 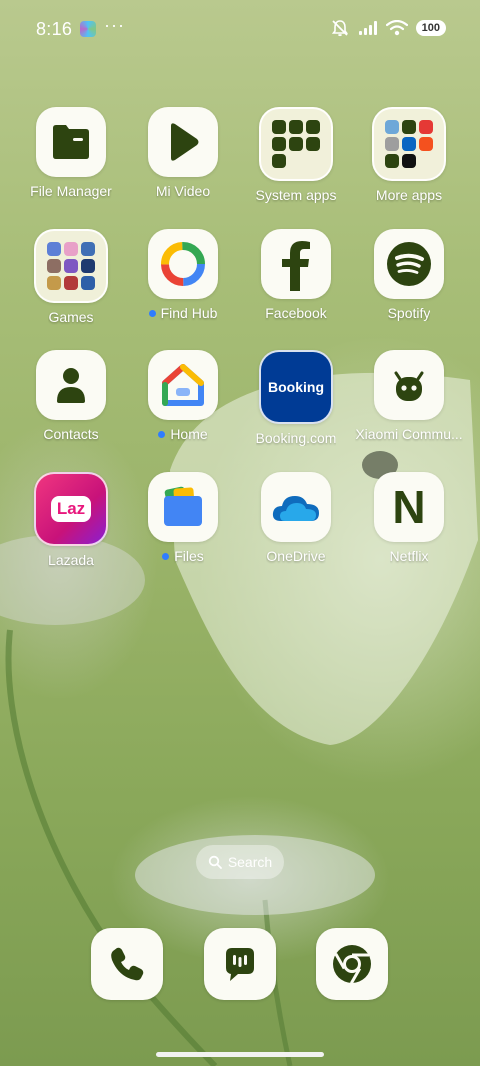 What do you see at coordinates (296, 387) in the screenshot?
I see `booking-icon: Booking` at bounding box center [296, 387].